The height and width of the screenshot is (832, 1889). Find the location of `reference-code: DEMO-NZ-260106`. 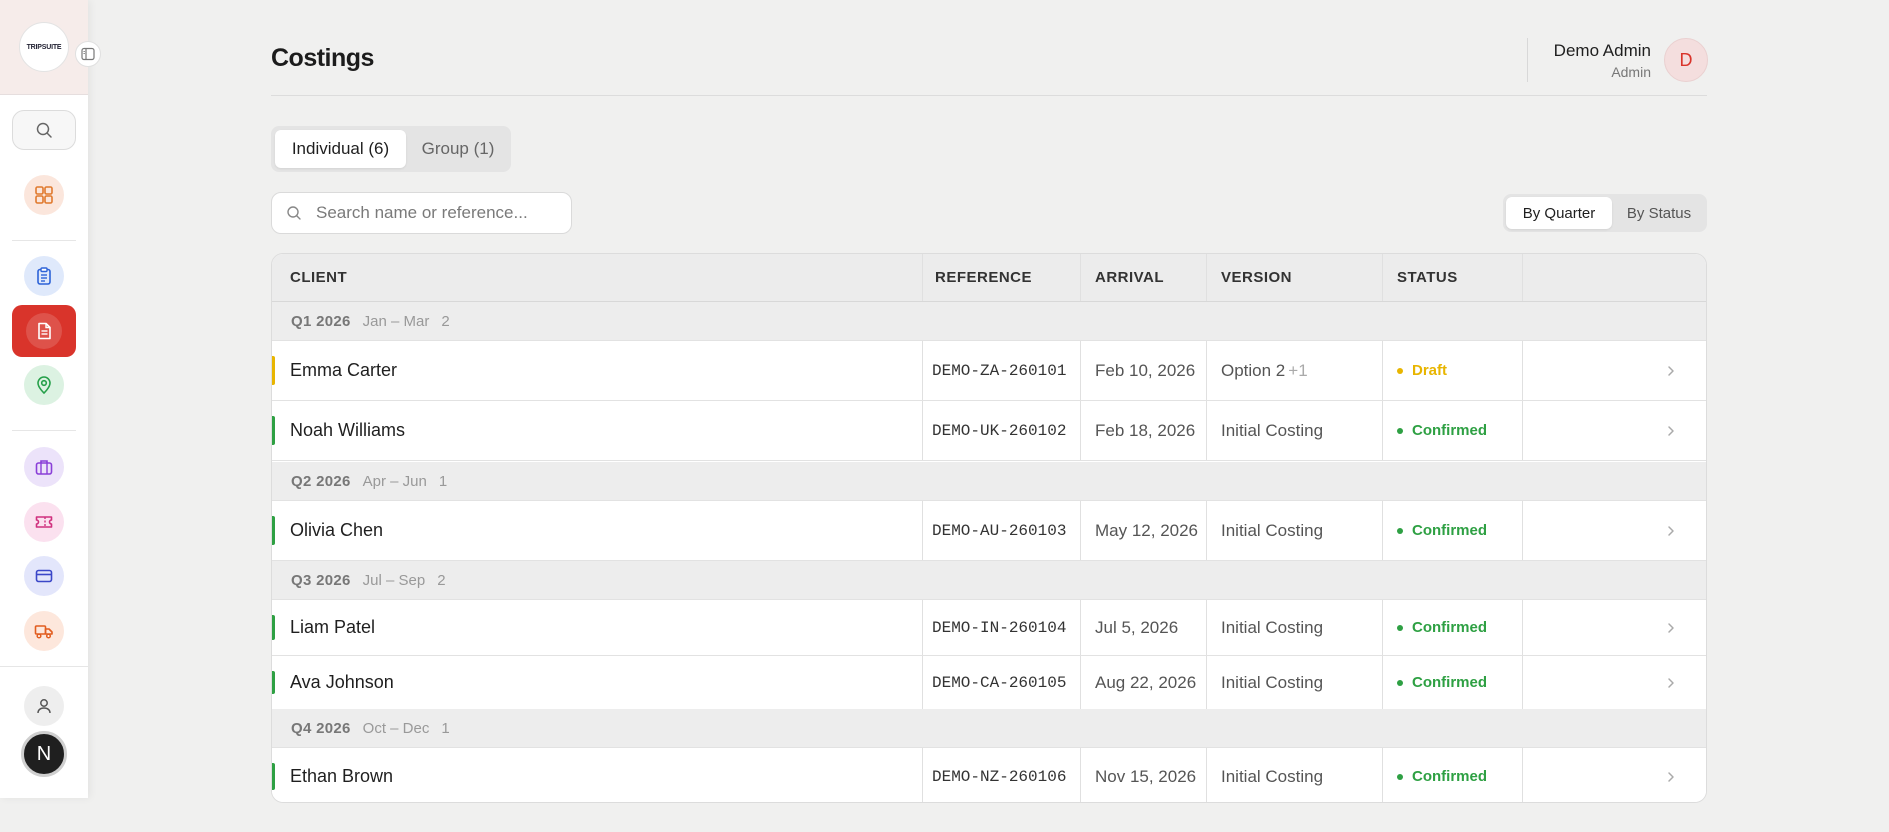

reference-code: DEMO-NZ-260106 is located at coordinates (1001, 775).